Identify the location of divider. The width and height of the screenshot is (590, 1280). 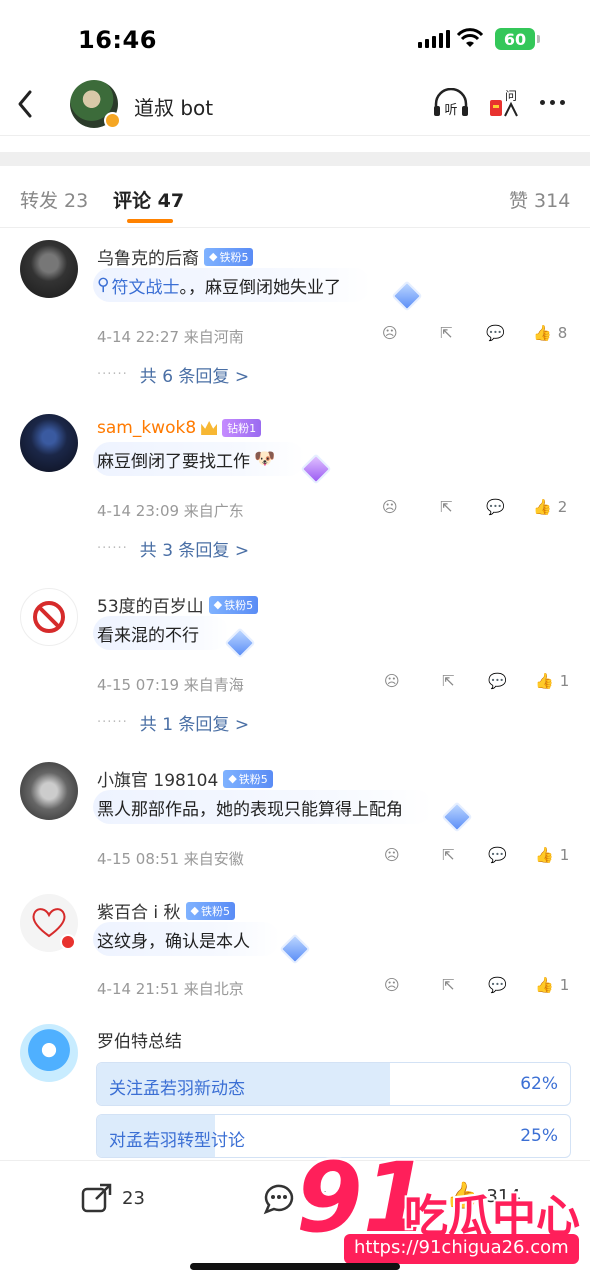
(295, 159).